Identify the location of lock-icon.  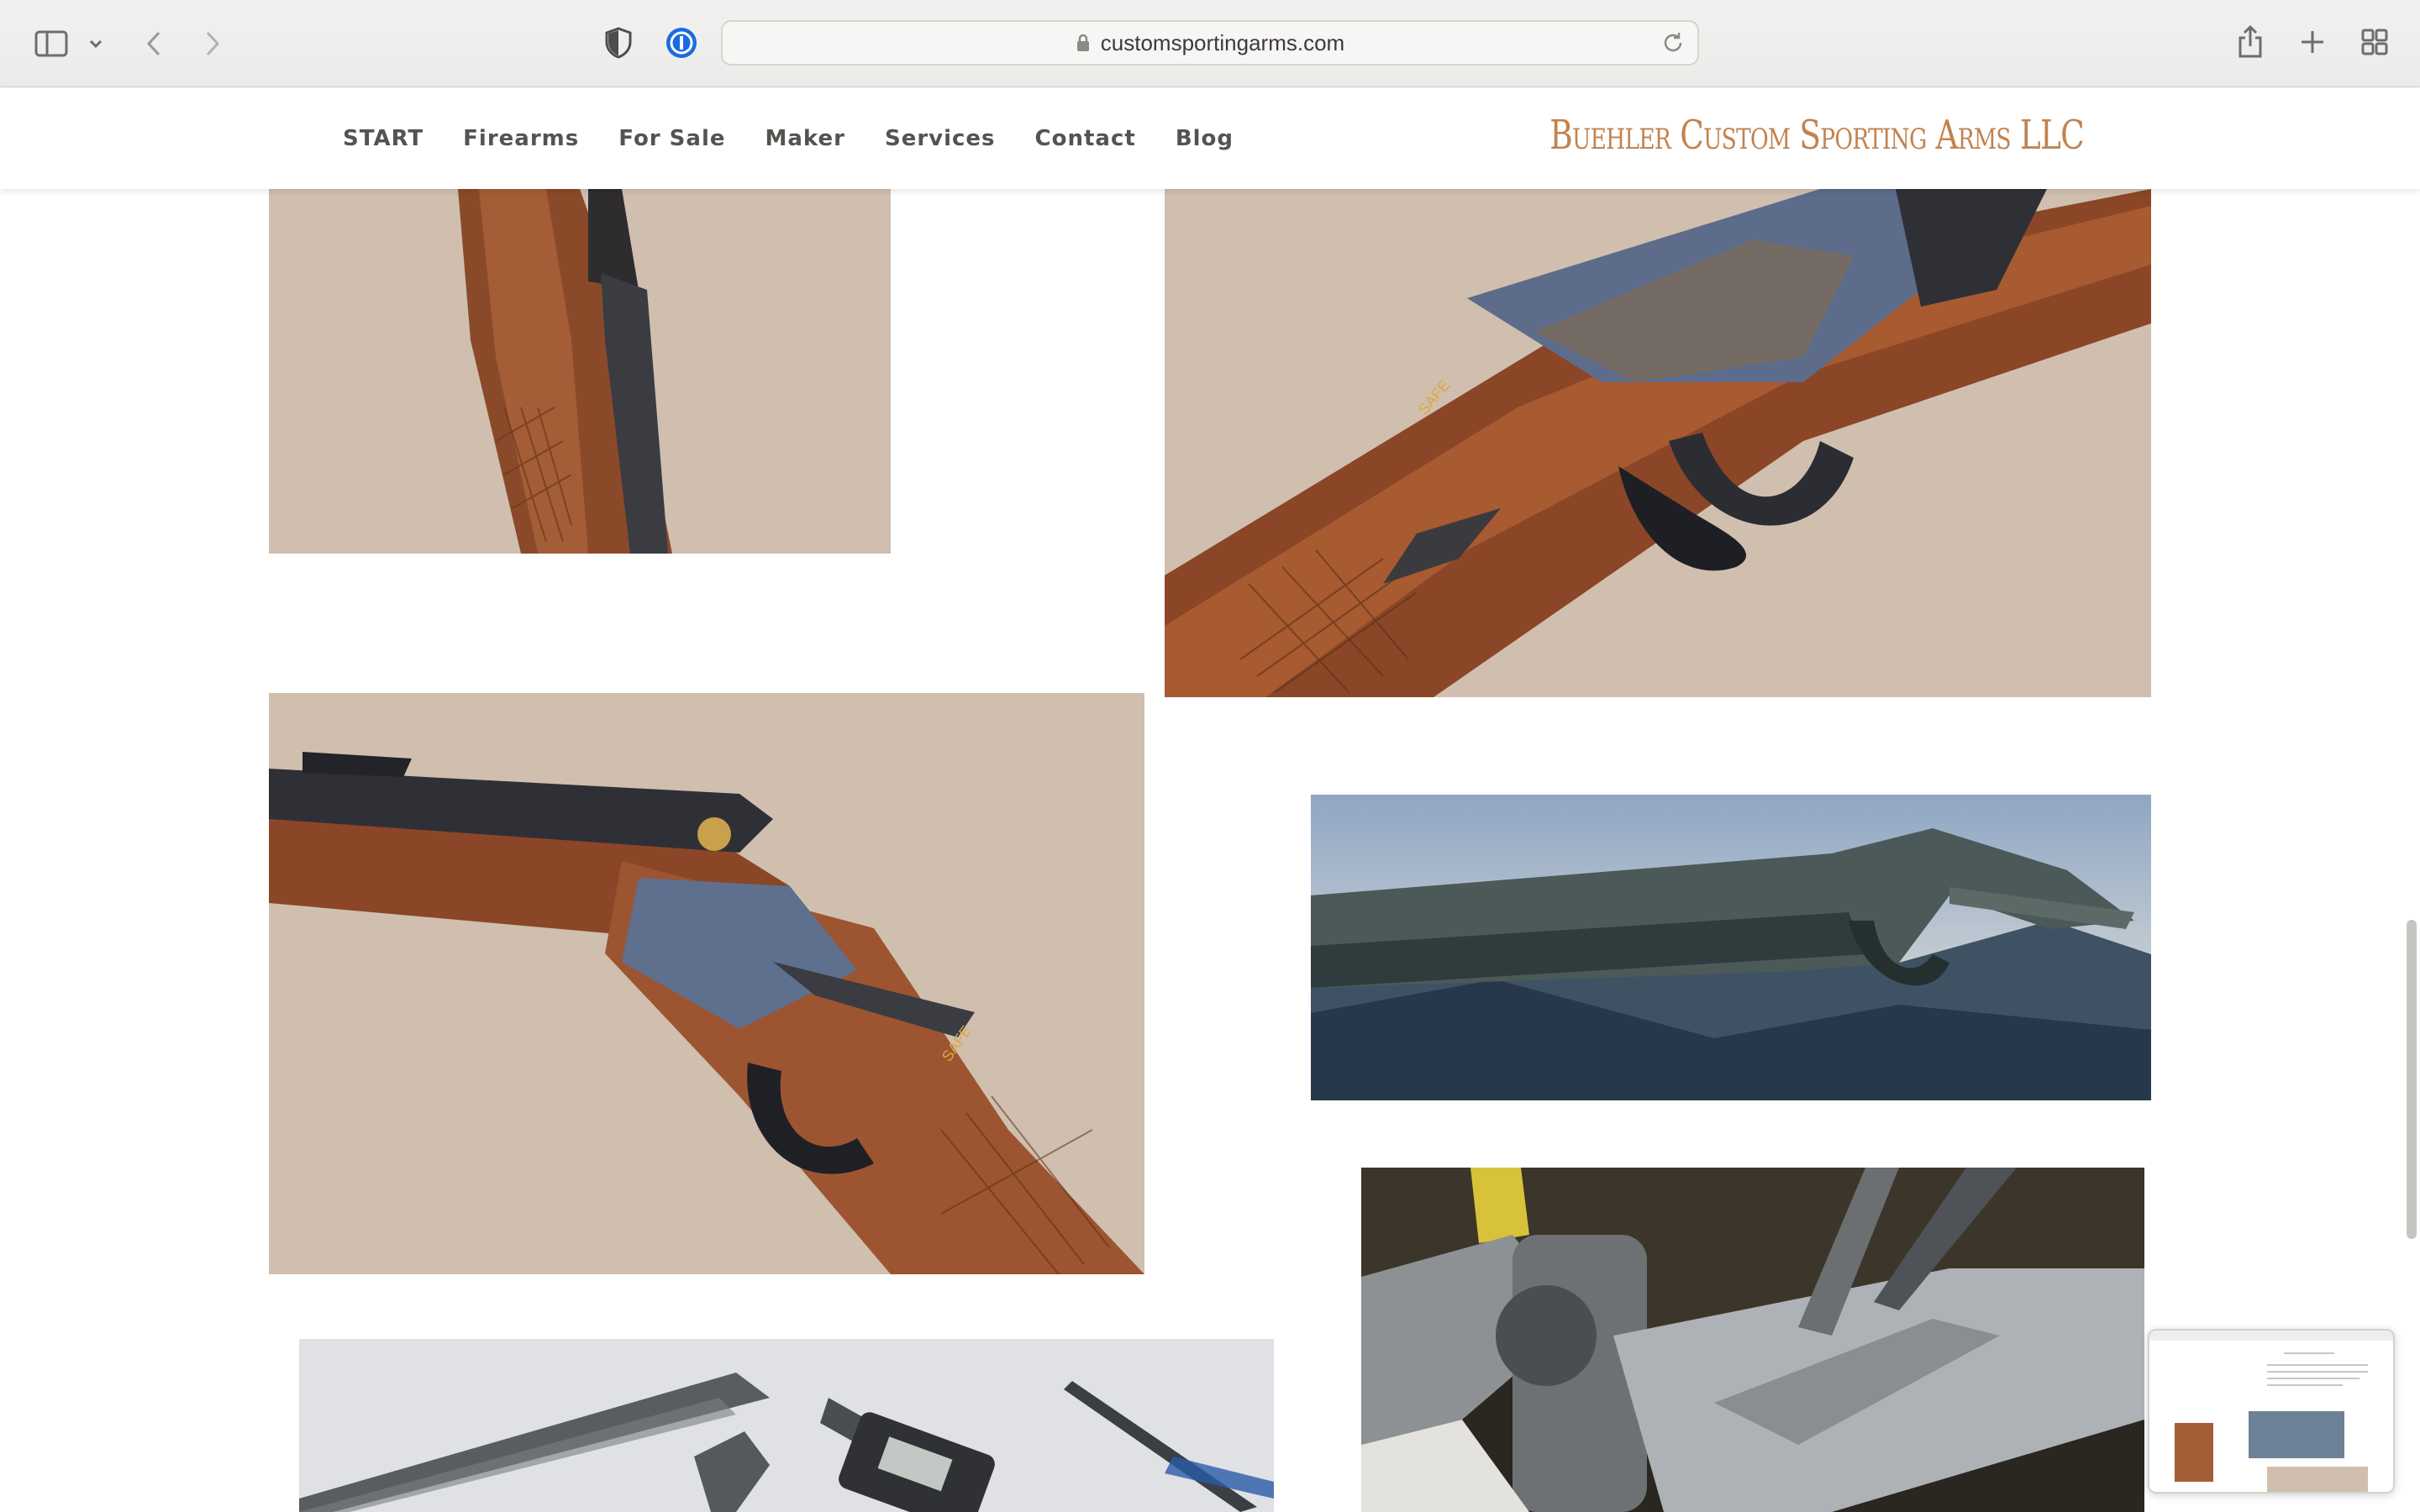
(1083, 43).